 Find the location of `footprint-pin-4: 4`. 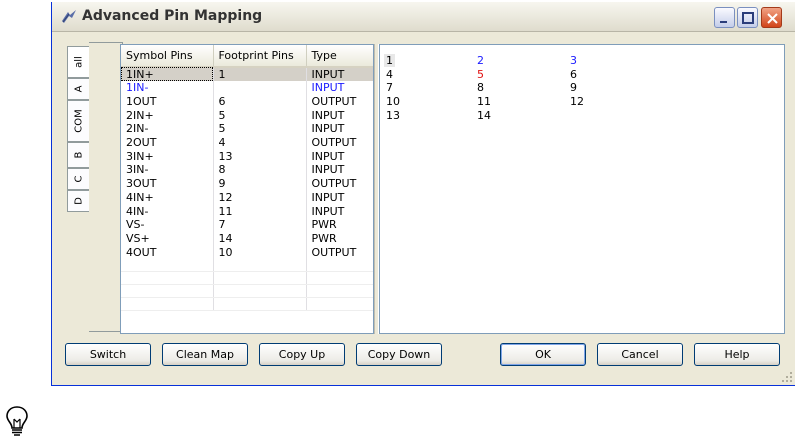

footprint-pin-4: 4 is located at coordinates (389, 74).